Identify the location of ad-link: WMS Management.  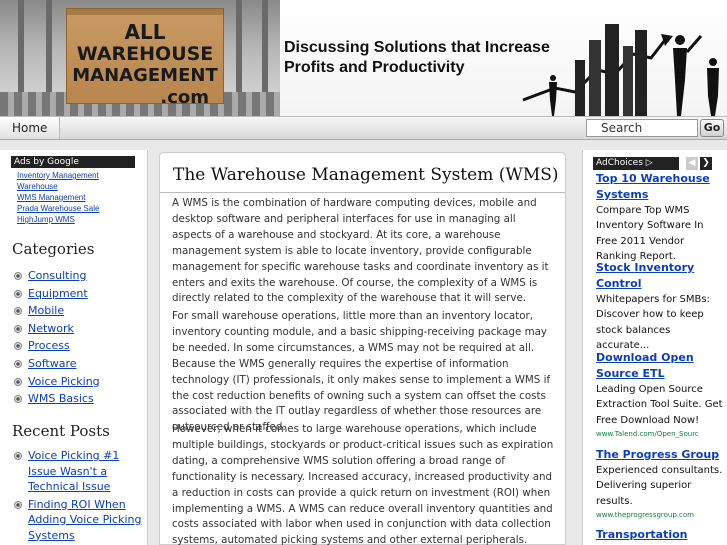
(58, 197).